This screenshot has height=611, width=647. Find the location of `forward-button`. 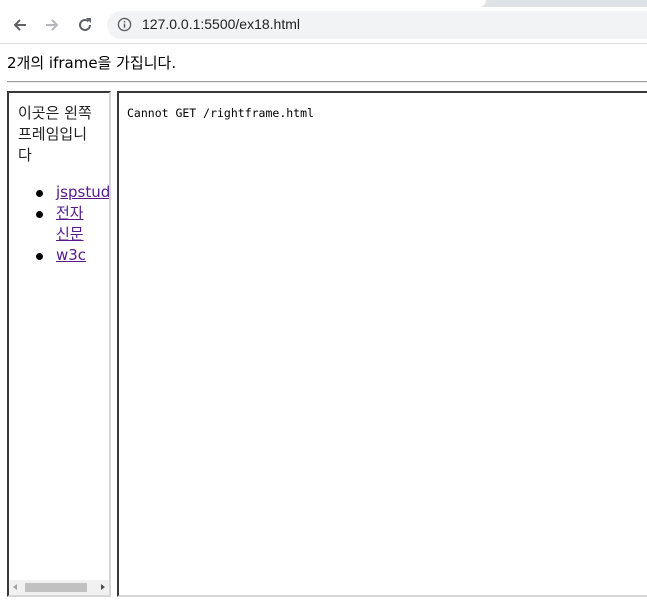

forward-button is located at coordinates (52, 25).